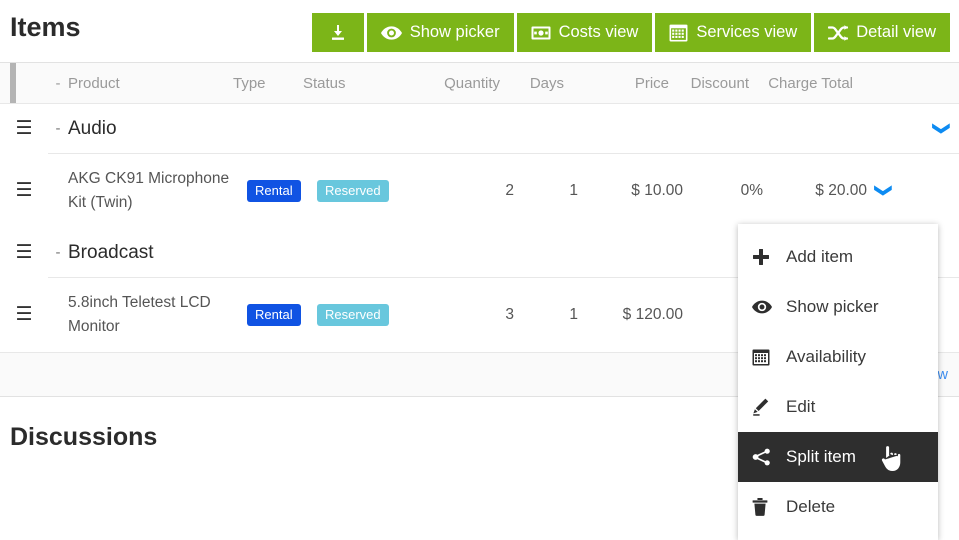 The width and height of the screenshot is (959, 540). What do you see at coordinates (769, 507) in the screenshot?
I see `trash-icon` at bounding box center [769, 507].